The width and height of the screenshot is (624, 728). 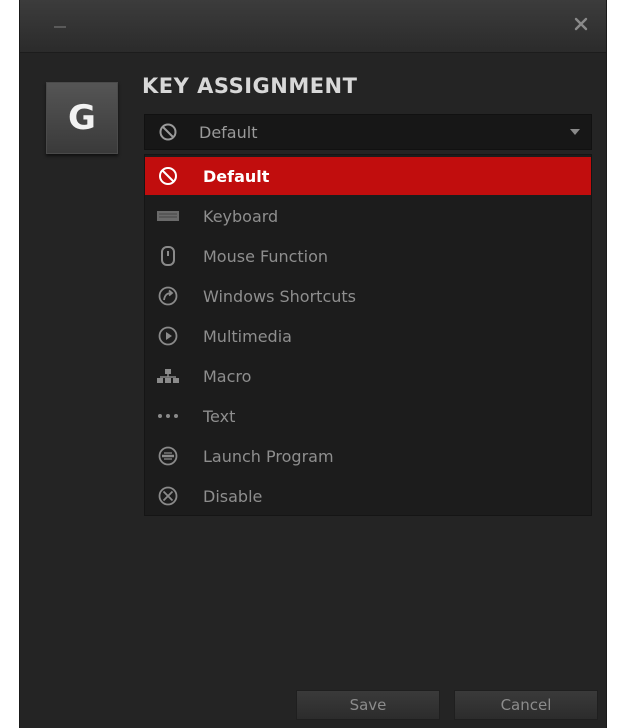 What do you see at coordinates (279, 296) in the screenshot?
I see `option-label: Windows Shortcuts` at bounding box center [279, 296].